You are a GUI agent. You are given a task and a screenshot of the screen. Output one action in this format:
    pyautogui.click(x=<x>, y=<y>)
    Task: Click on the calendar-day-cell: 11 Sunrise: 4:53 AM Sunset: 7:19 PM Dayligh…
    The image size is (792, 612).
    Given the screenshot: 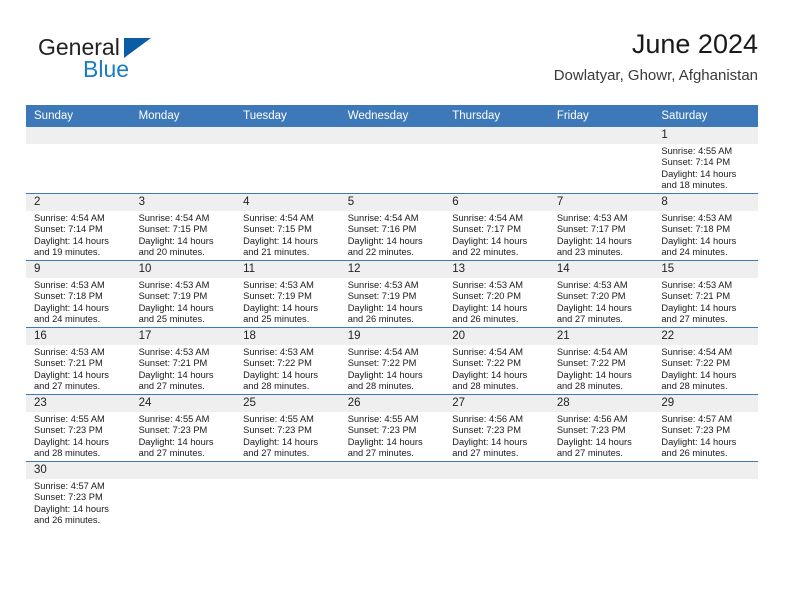 What is the action you would take?
    pyautogui.click(x=287, y=294)
    